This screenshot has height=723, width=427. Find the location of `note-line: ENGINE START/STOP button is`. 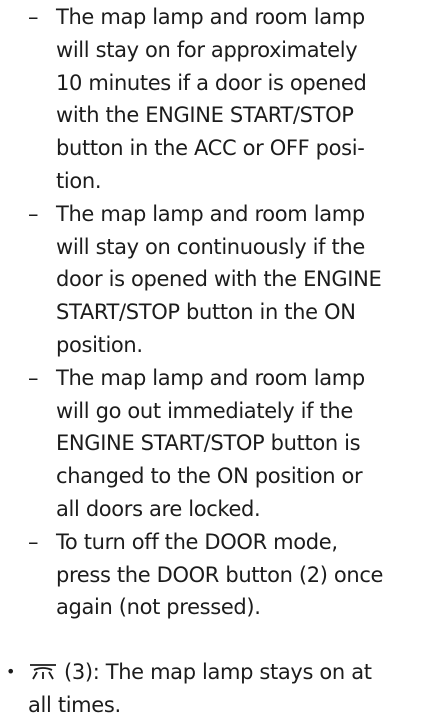

note-line: ENGINE START/STOP button is is located at coordinates (208, 443).